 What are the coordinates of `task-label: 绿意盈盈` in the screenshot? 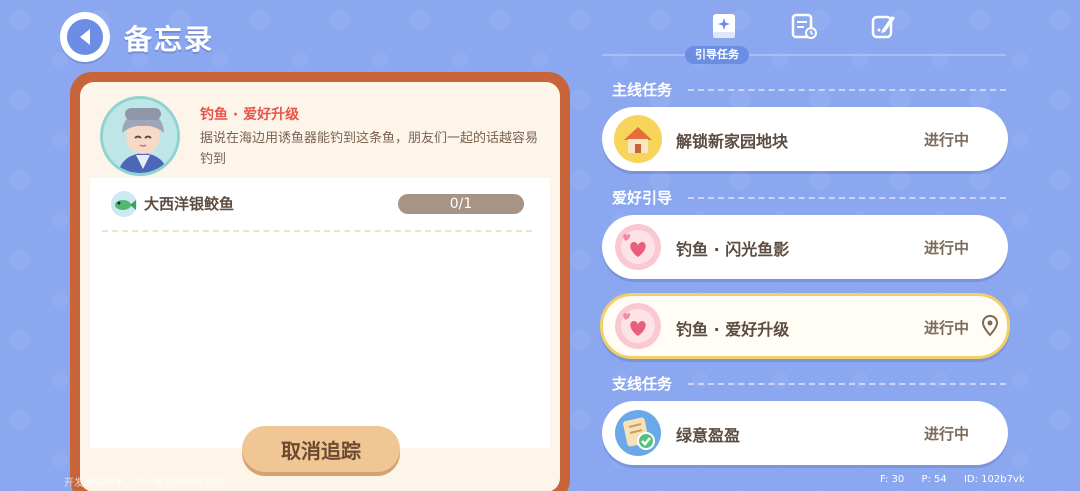 It's located at (708, 435).